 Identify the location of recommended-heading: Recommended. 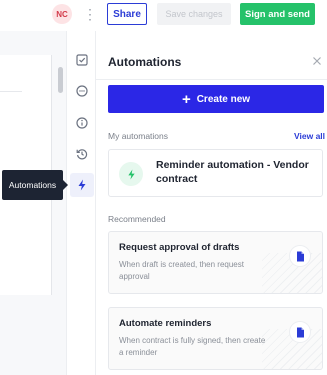
(137, 219).